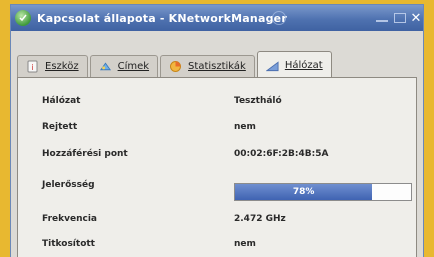 The image size is (434, 257). I want to click on close-button: ✕, so click(416, 18).